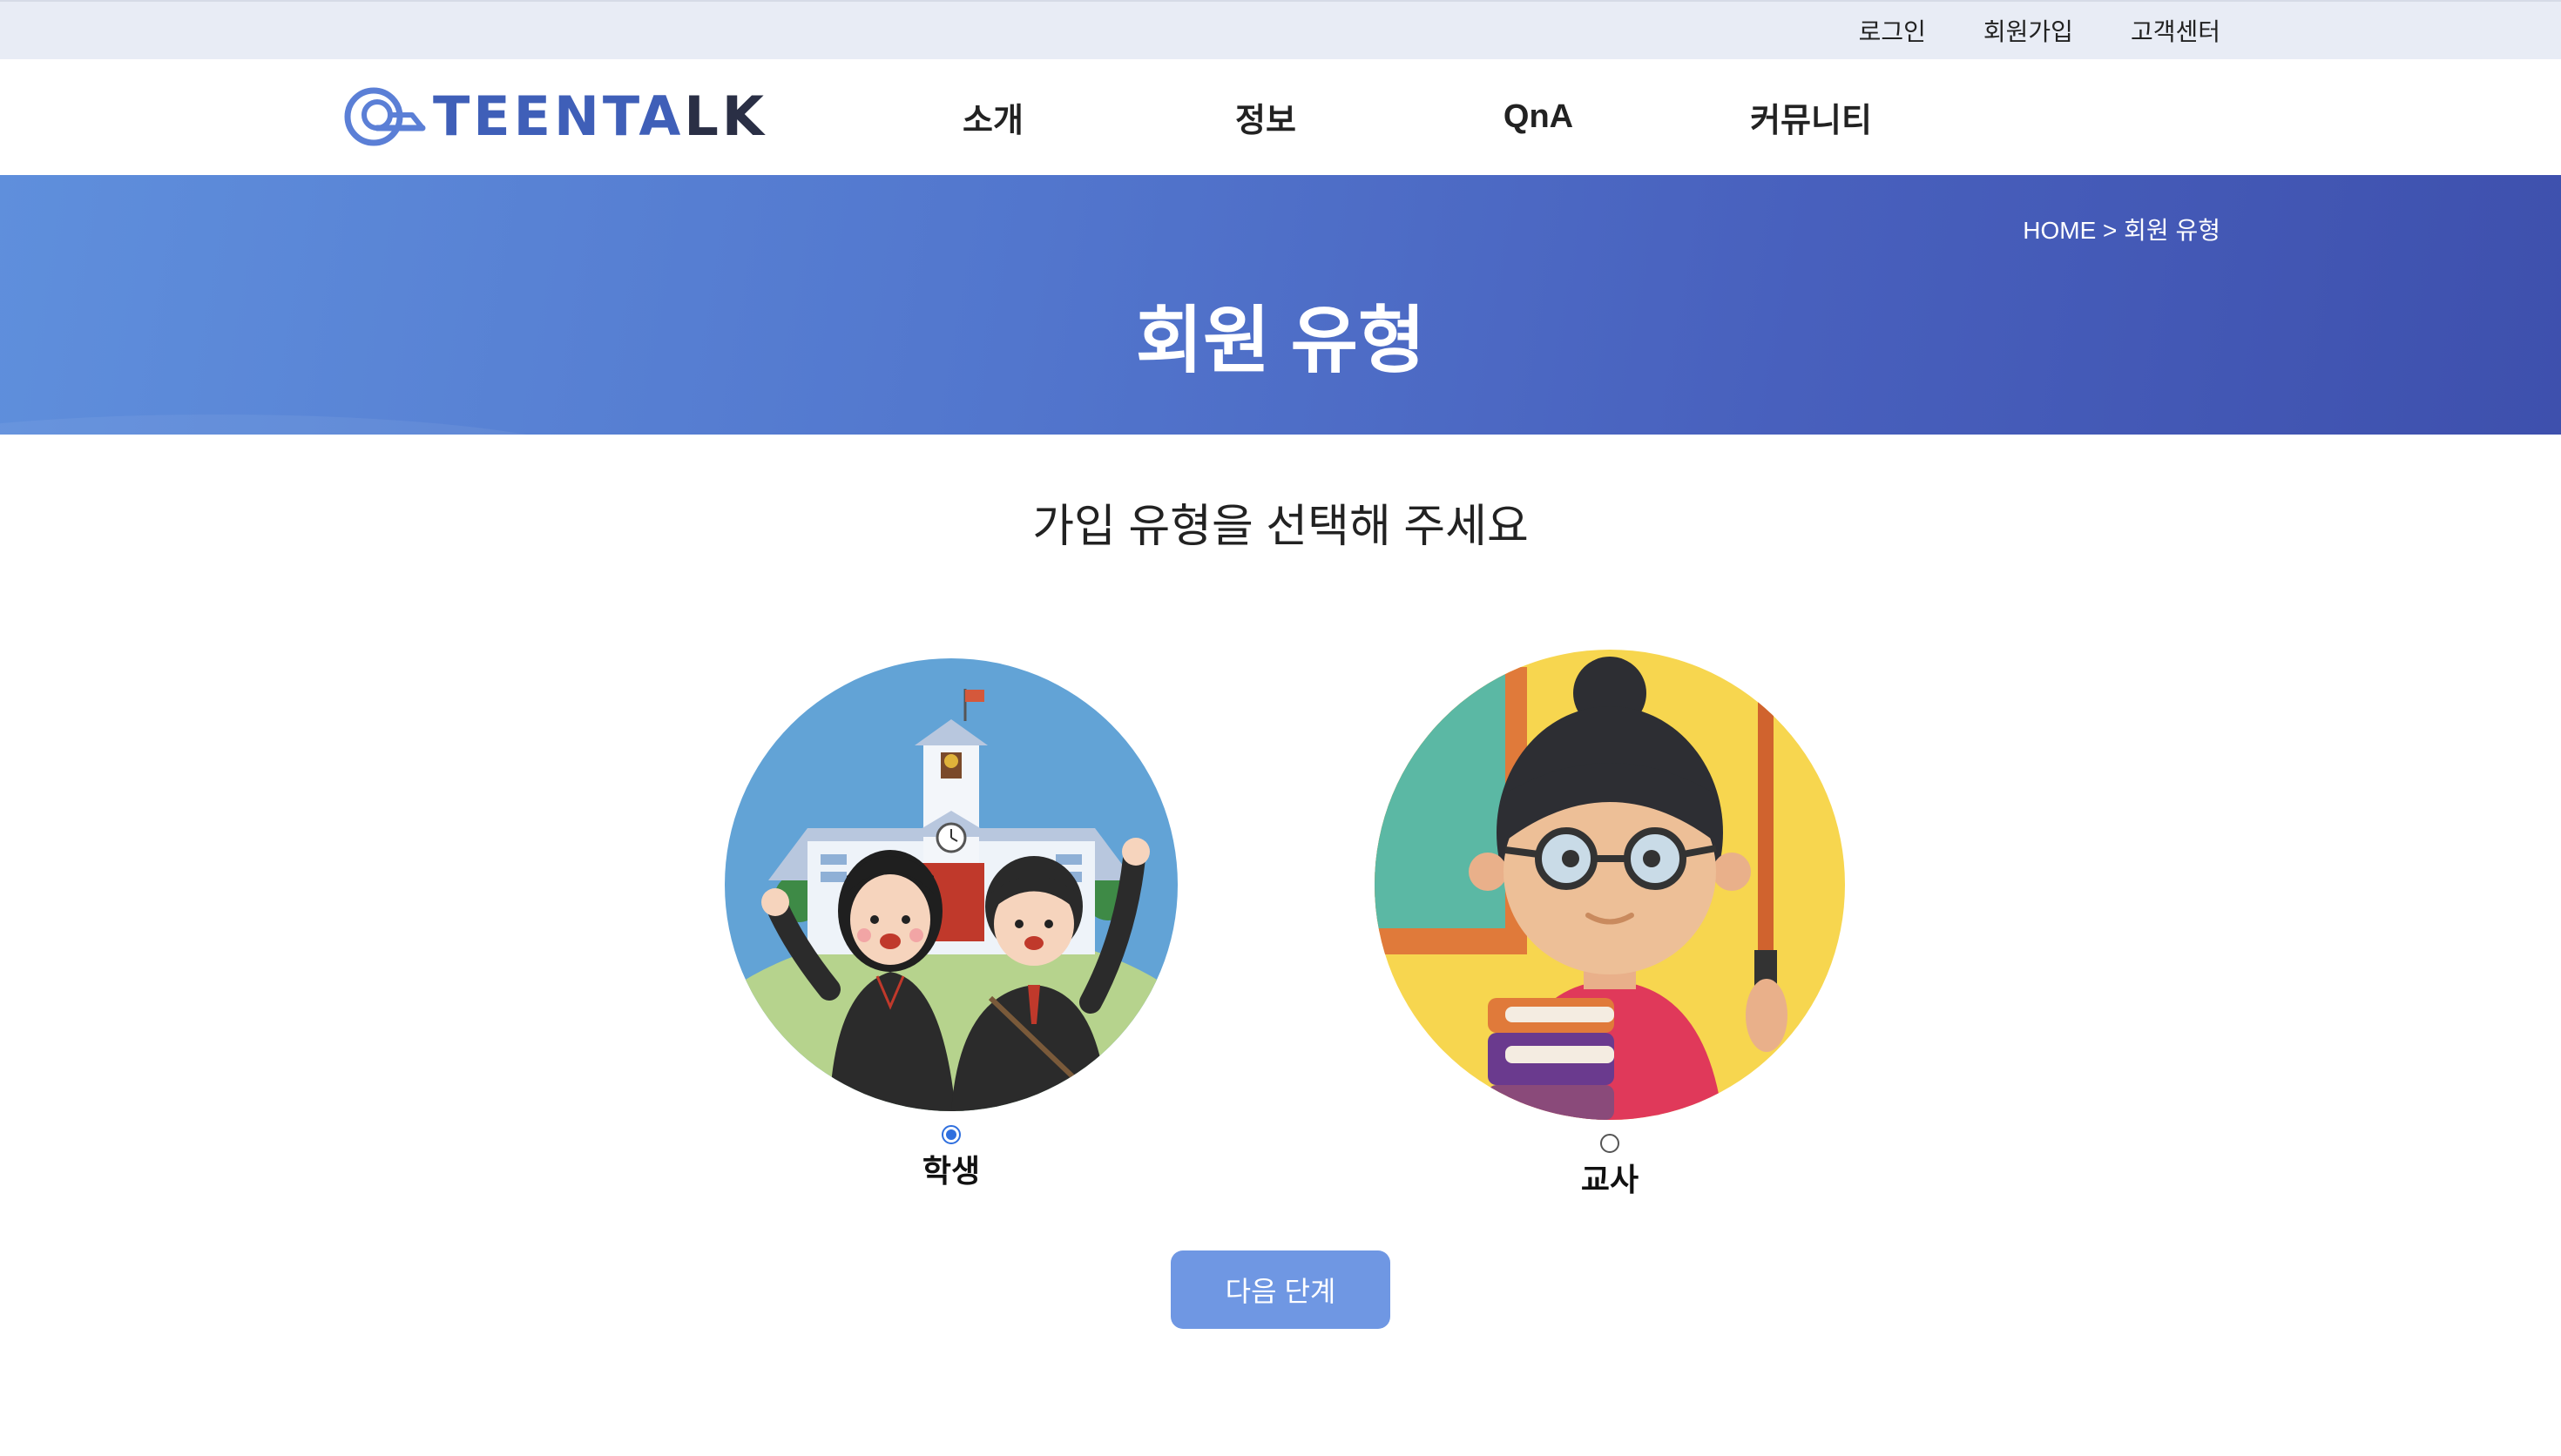  Describe the element at coordinates (1280, 1289) in the screenshot. I see `next-step-button: 다음 단계` at that location.